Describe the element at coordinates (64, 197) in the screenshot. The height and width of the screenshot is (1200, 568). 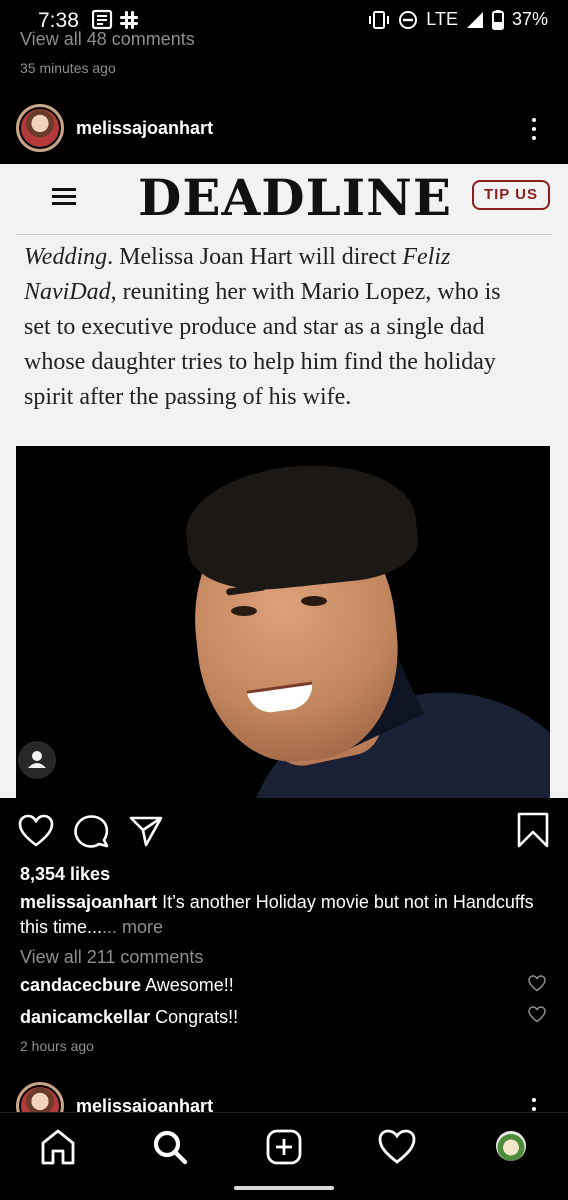
I see `hamburger-menu-icon` at that location.